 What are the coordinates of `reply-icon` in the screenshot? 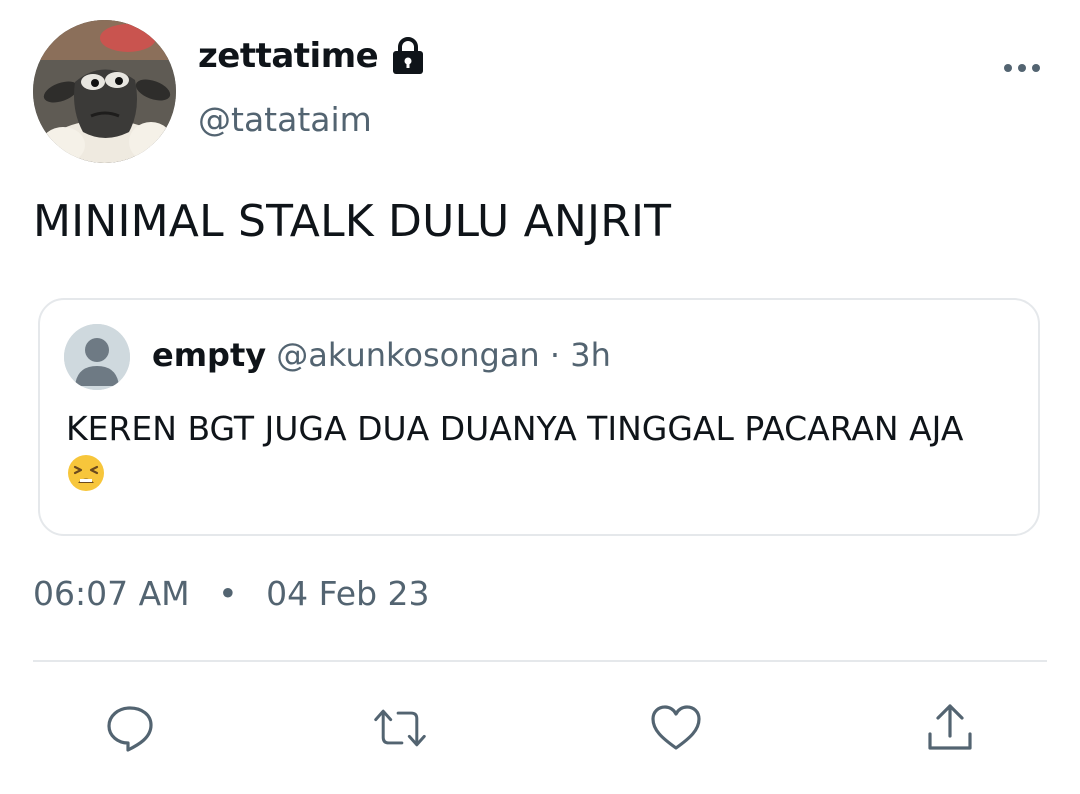 It's located at (130, 729).